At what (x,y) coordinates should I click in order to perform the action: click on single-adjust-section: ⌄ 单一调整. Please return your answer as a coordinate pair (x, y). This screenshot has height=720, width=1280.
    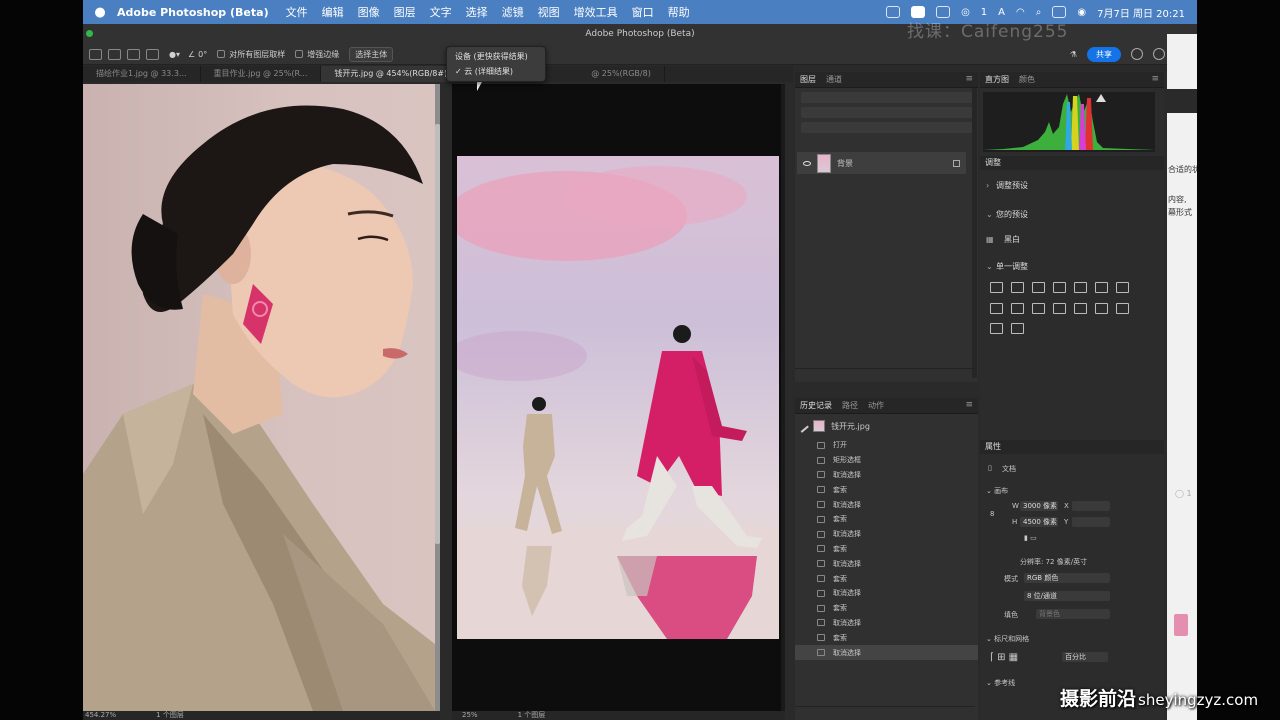
    Looking at the image, I should click on (1007, 266).